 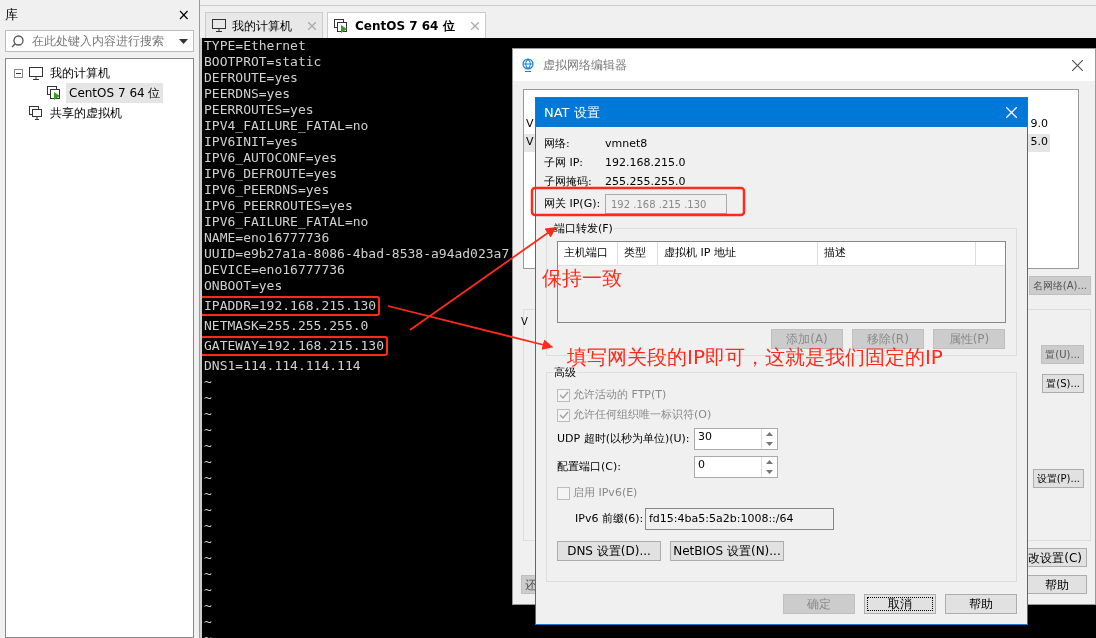 What do you see at coordinates (286, 126) in the screenshot?
I see `terminal-line: IPV4_FAILURE_FATAL=no` at bounding box center [286, 126].